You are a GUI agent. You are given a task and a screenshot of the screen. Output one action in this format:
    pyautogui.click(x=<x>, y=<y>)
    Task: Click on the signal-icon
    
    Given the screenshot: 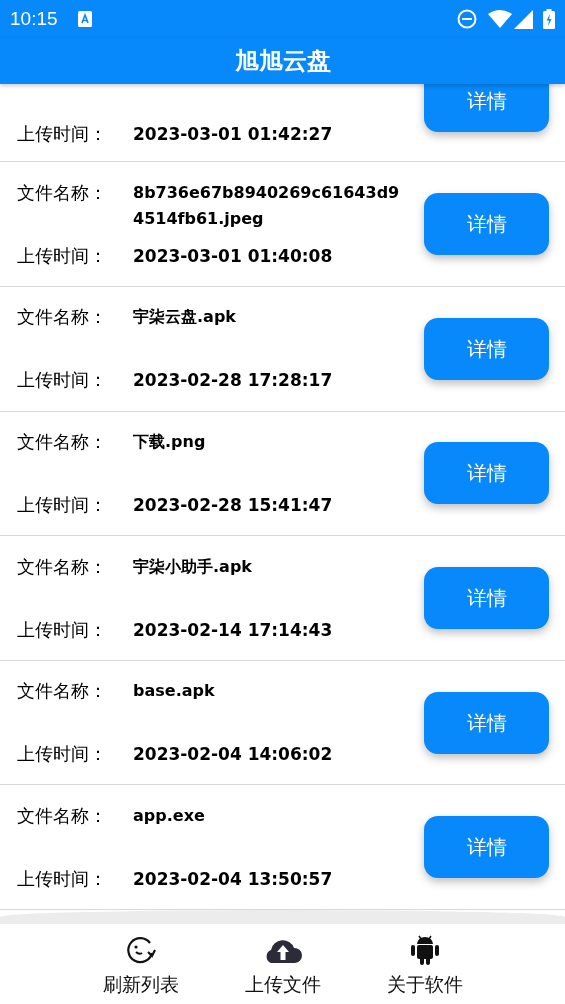 What is the action you would take?
    pyautogui.click(x=523, y=19)
    